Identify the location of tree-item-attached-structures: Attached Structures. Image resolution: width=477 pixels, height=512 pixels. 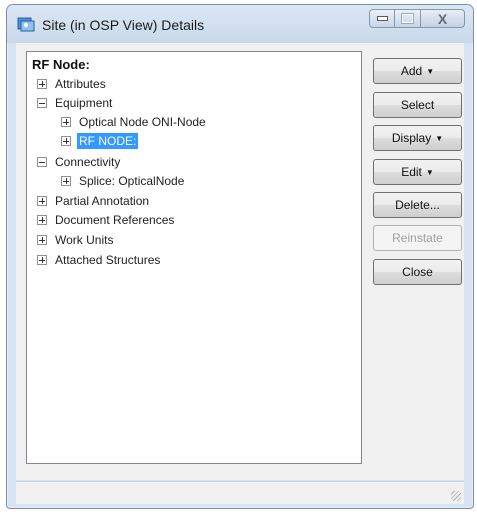
(99, 260).